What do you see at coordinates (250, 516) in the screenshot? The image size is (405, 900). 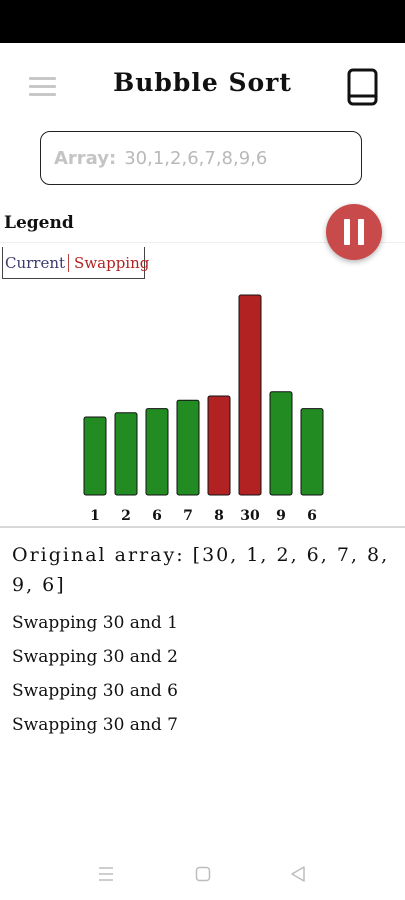 I see `bar-label-5: 30` at bounding box center [250, 516].